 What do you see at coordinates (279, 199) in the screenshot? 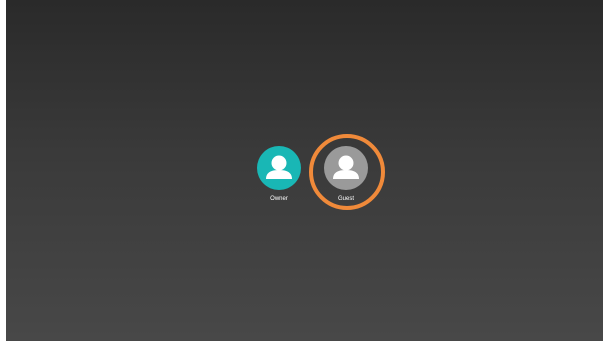
I see `owner-label: Owner` at bounding box center [279, 199].